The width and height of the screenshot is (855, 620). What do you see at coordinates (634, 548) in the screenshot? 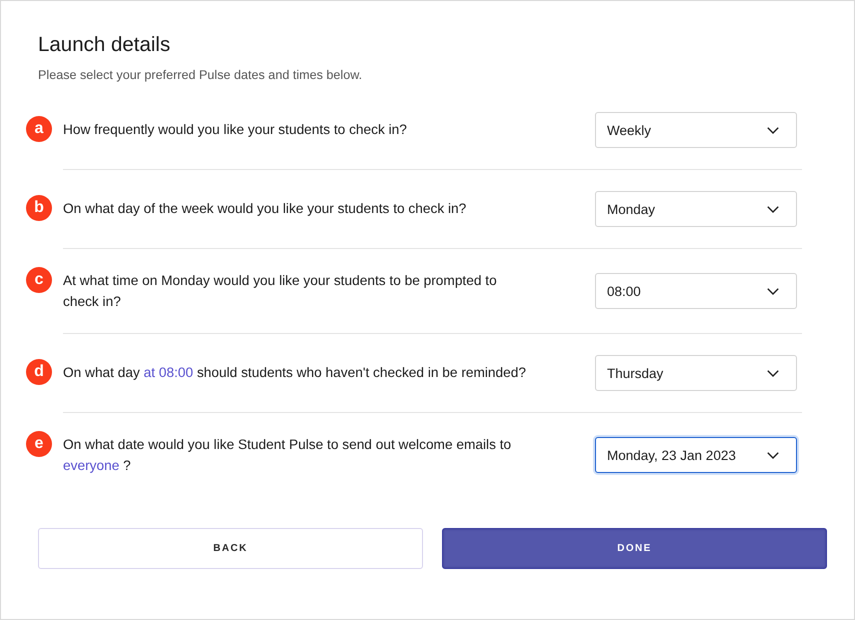
I see `done-button: DONE` at bounding box center [634, 548].